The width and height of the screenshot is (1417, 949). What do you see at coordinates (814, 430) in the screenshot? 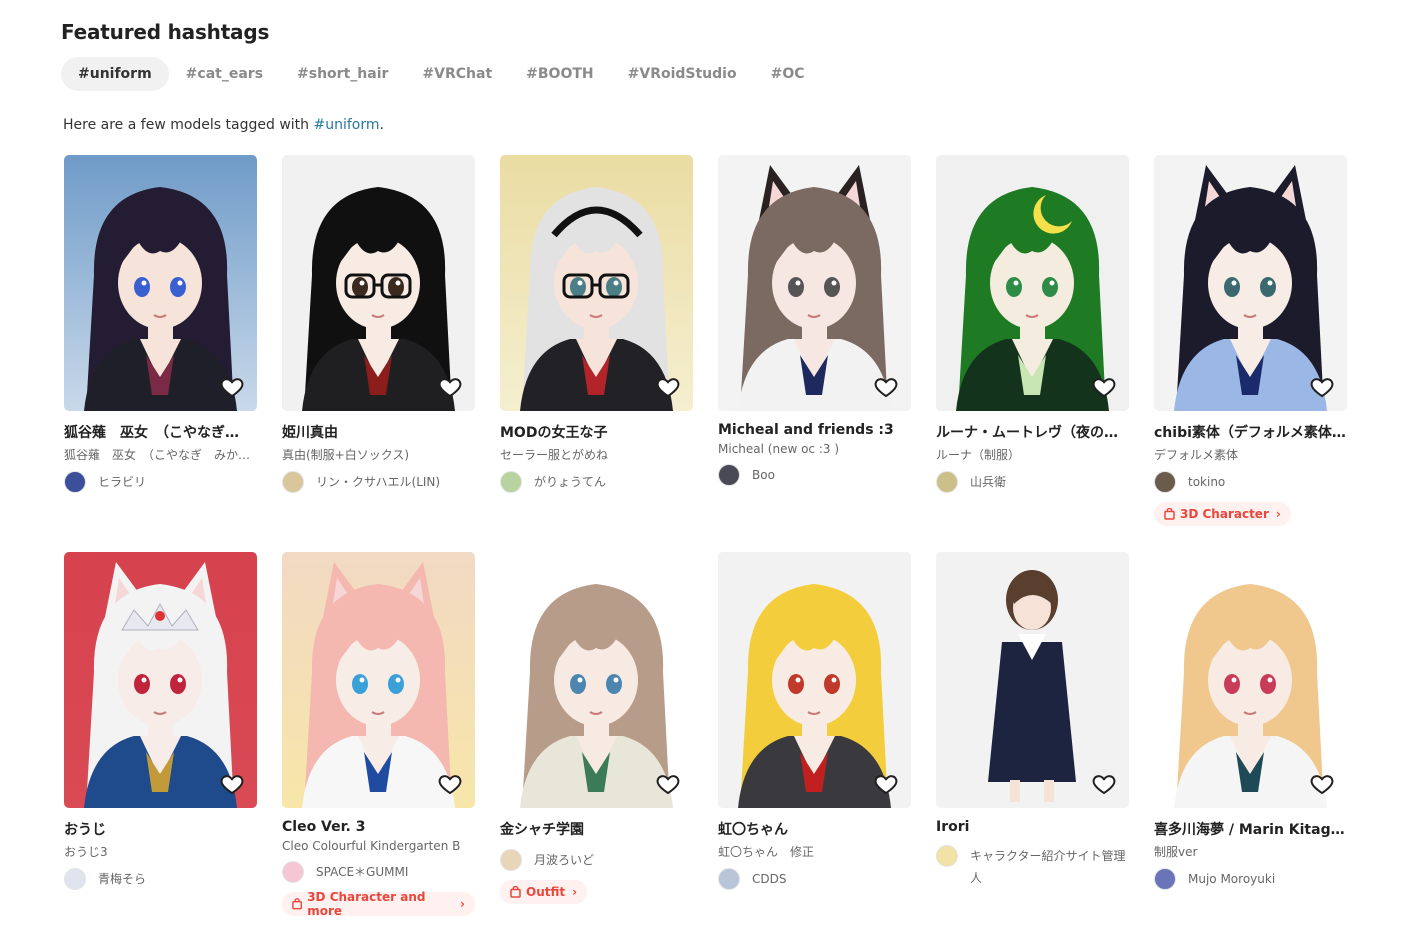
I see `model-name: Micheal and friends :3` at bounding box center [814, 430].